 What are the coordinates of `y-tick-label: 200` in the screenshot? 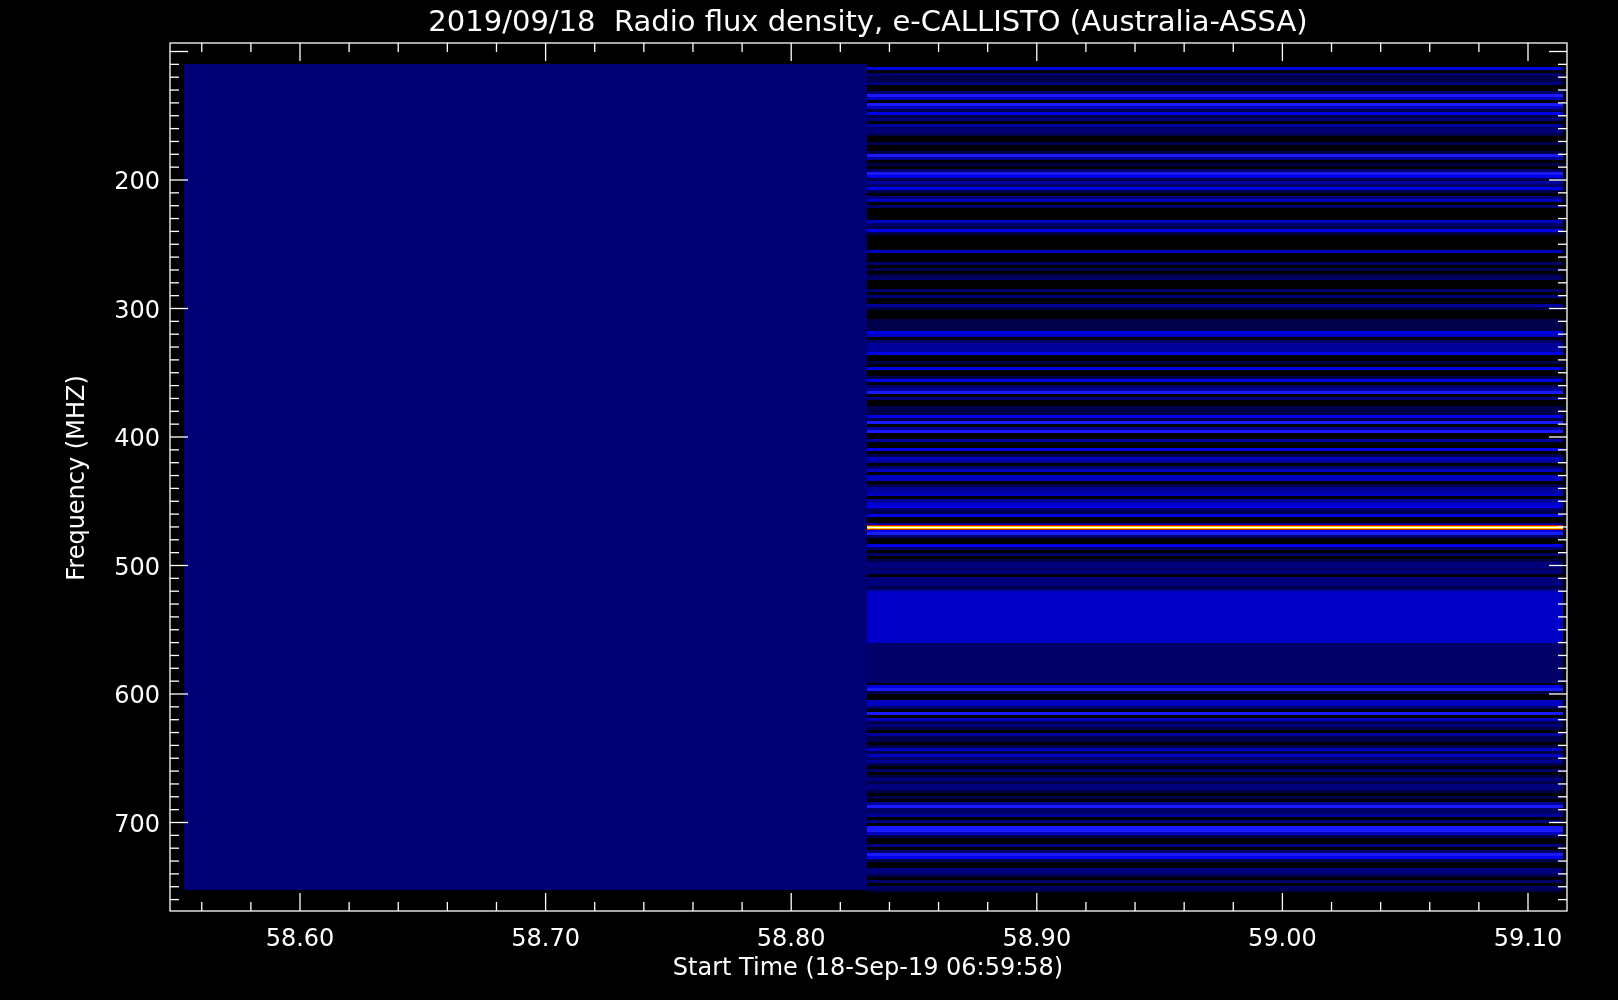 It's located at (137, 181).